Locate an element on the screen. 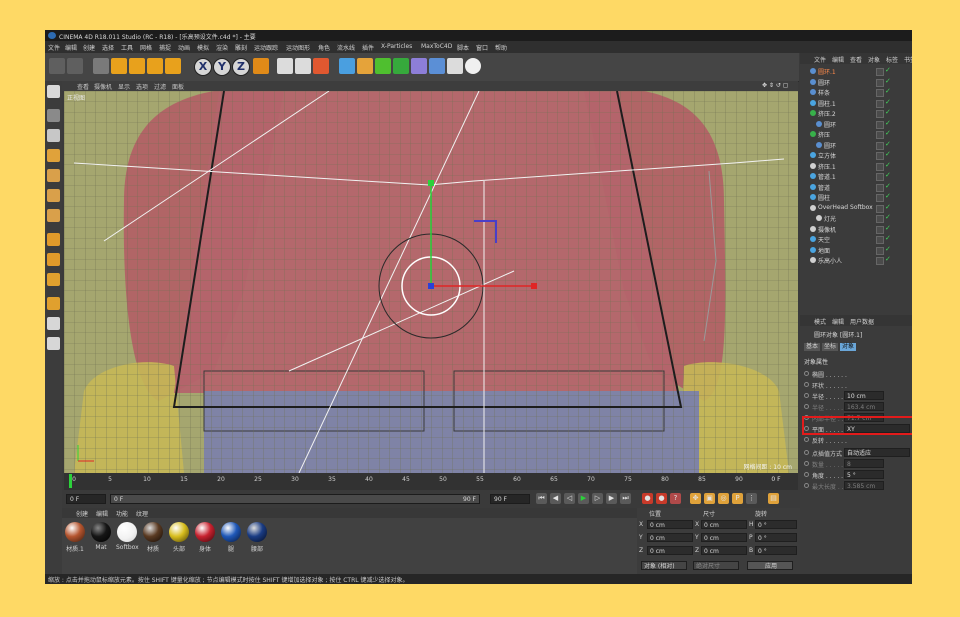  material-menu-edit: 编辑 is located at coordinates (102, 513).